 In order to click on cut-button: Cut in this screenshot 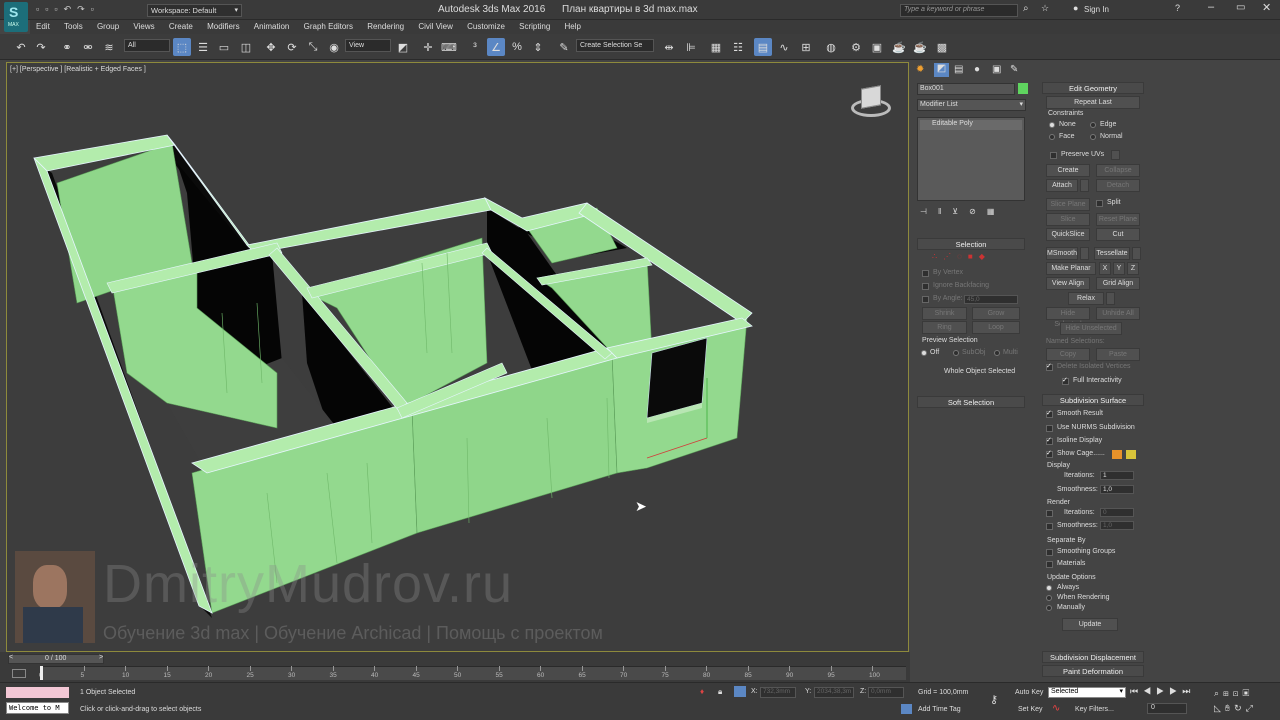, I will do `click(1118, 234)`.